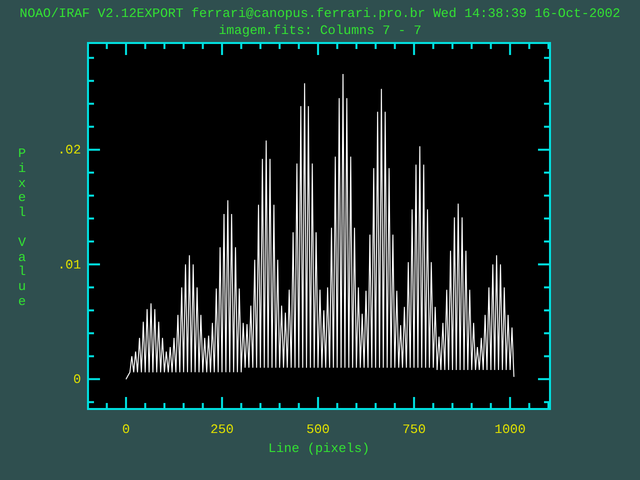 The height and width of the screenshot is (480, 640). I want to click on tick-label: 250, so click(222, 429).